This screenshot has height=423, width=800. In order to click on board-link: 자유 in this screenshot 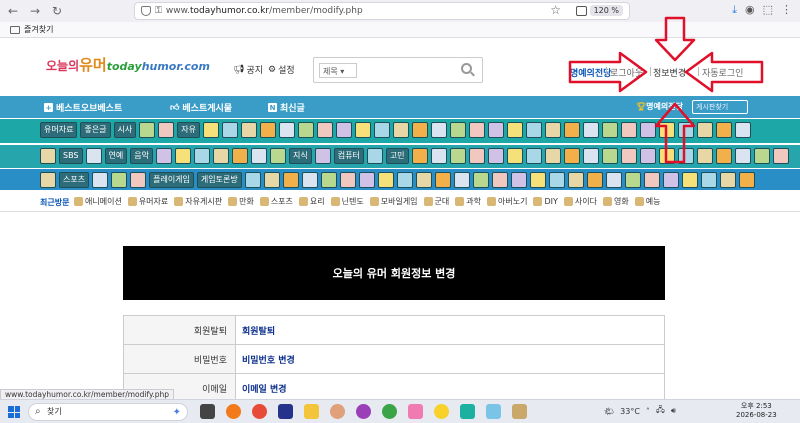, I will do `click(189, 130)`.